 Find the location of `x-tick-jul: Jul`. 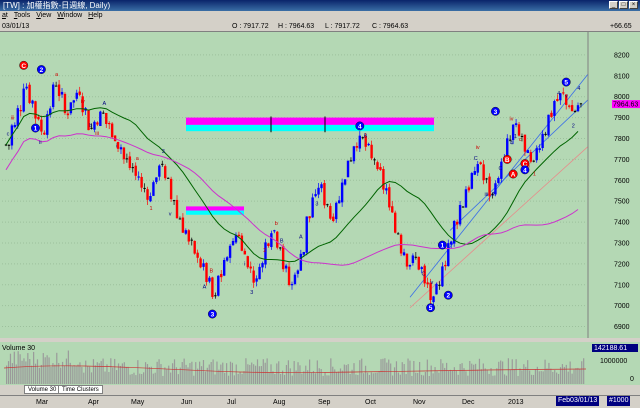

x-tick-jul: Jul is located at coordinates (231, 402).